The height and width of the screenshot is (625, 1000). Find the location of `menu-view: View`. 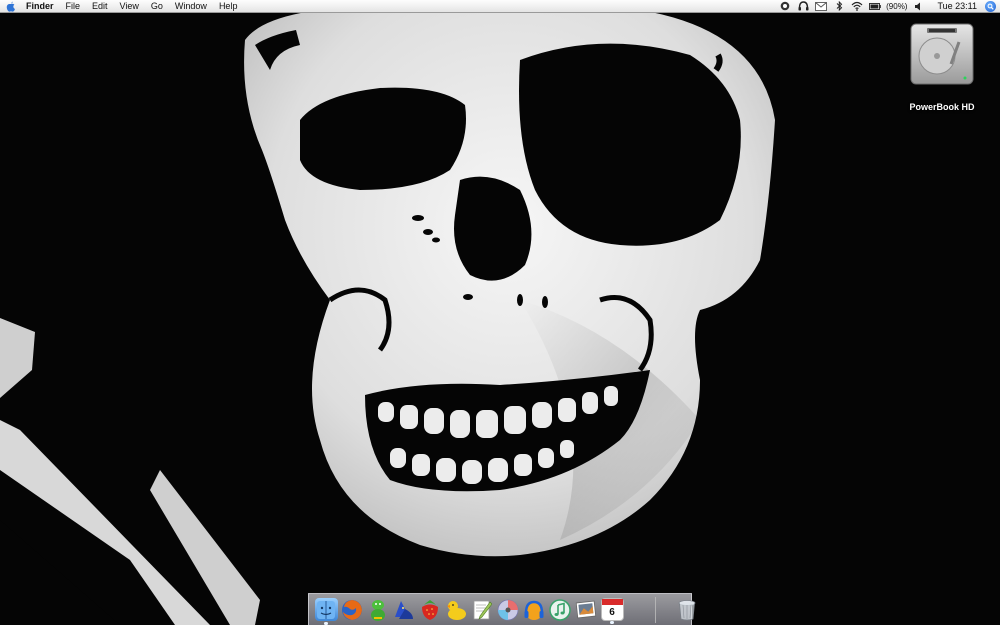

menu-view: View is located at coordinates (129, 6).